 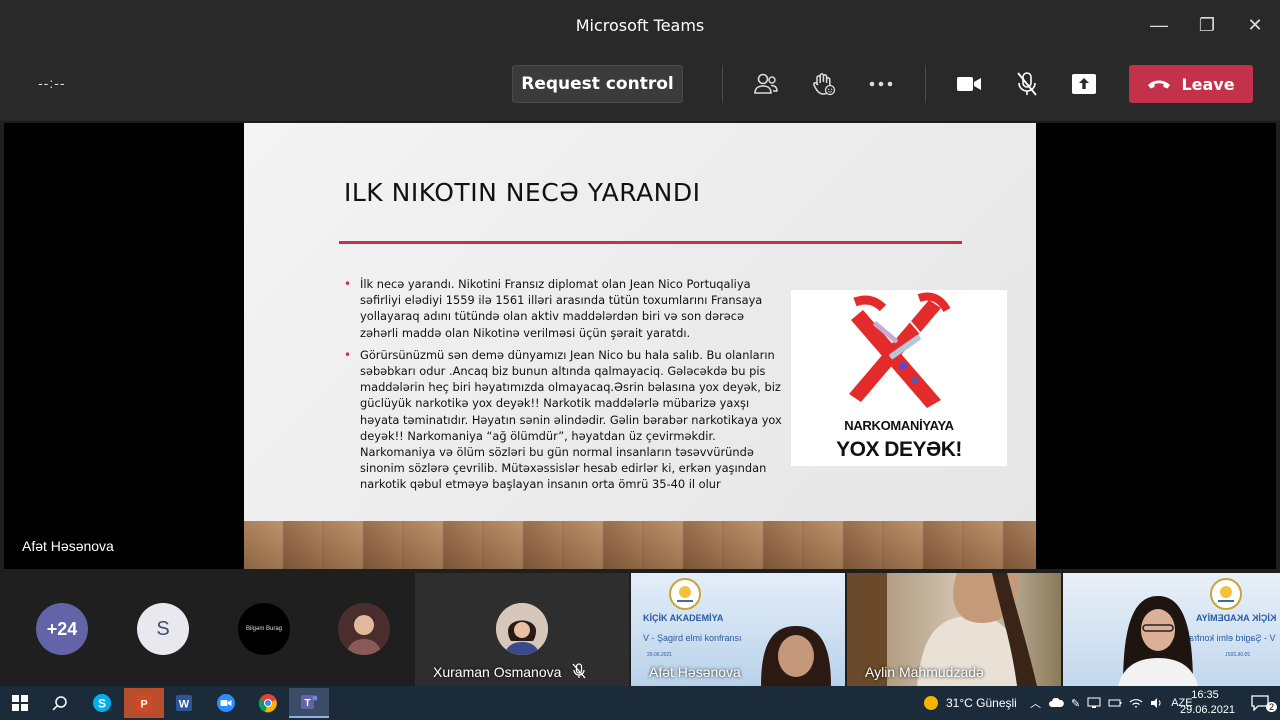 What do you see at coordinates (264, 629) in the screenshot?
I see `participant-avatar-black: Bilgəm Burag` at bounding box center [264, 629].